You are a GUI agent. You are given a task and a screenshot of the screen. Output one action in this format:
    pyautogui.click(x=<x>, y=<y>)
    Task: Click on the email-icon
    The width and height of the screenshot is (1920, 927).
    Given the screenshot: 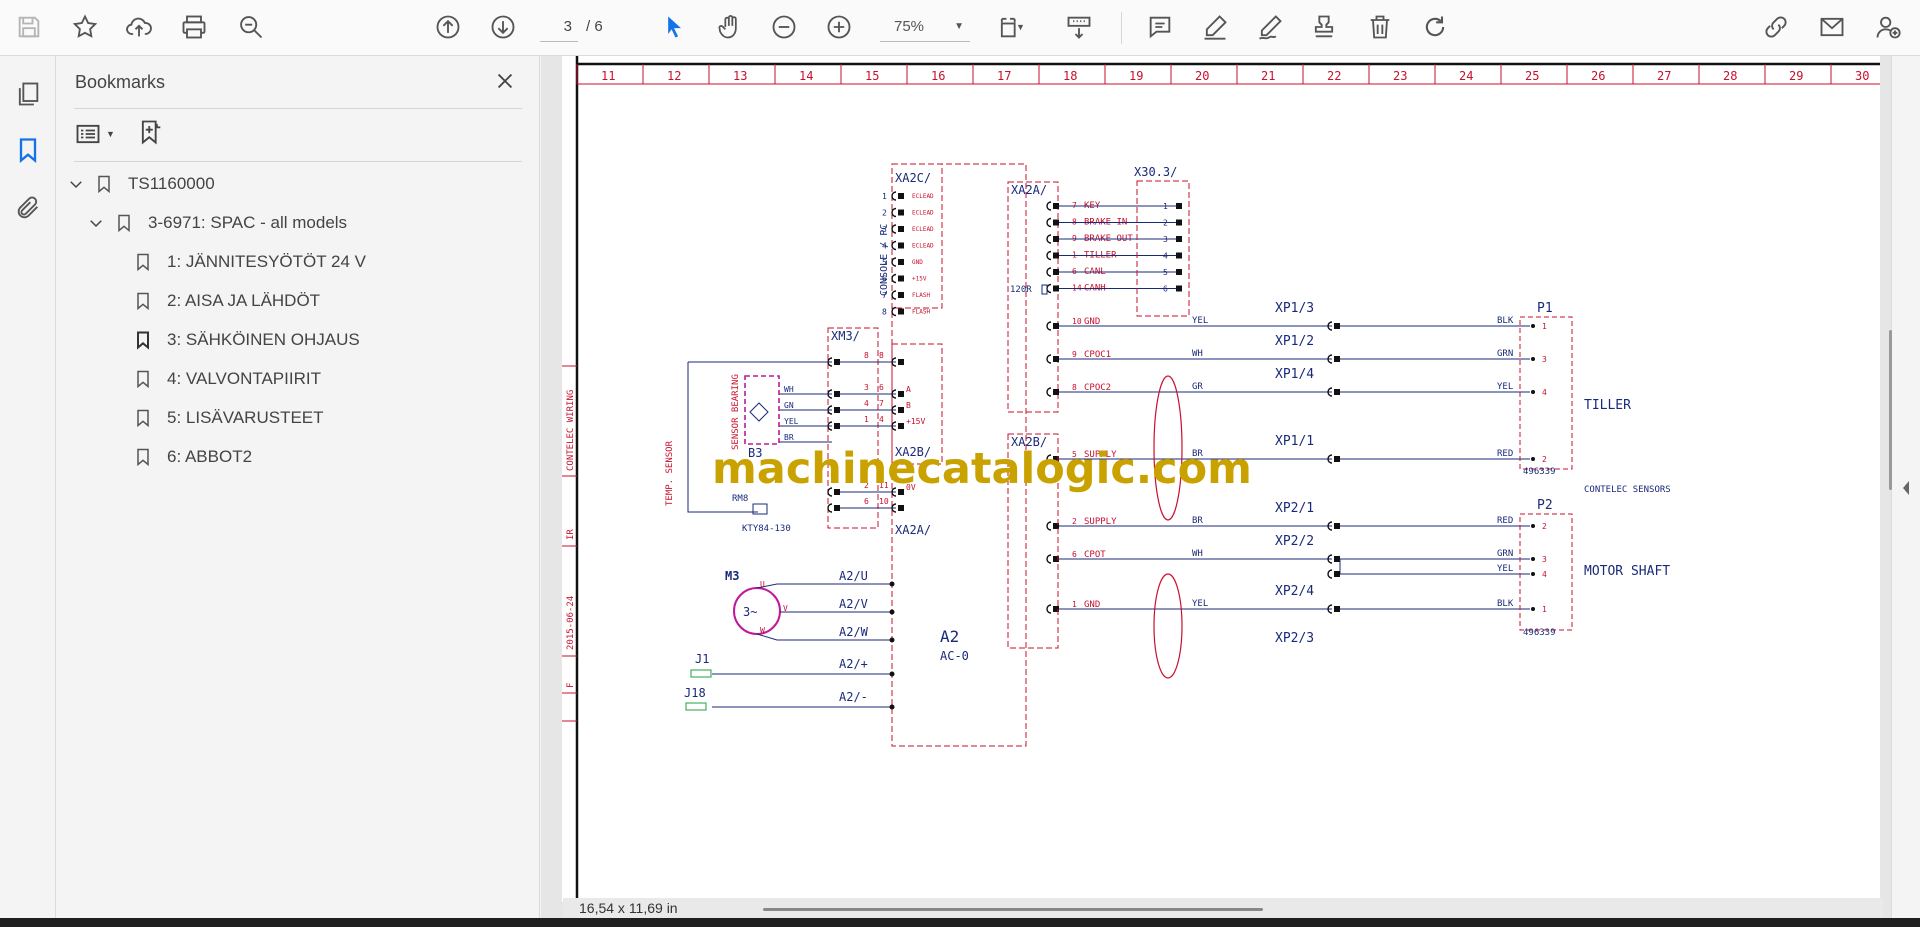 What is the action you would take?
    pyautogui.click(x=1832, y=27)
    